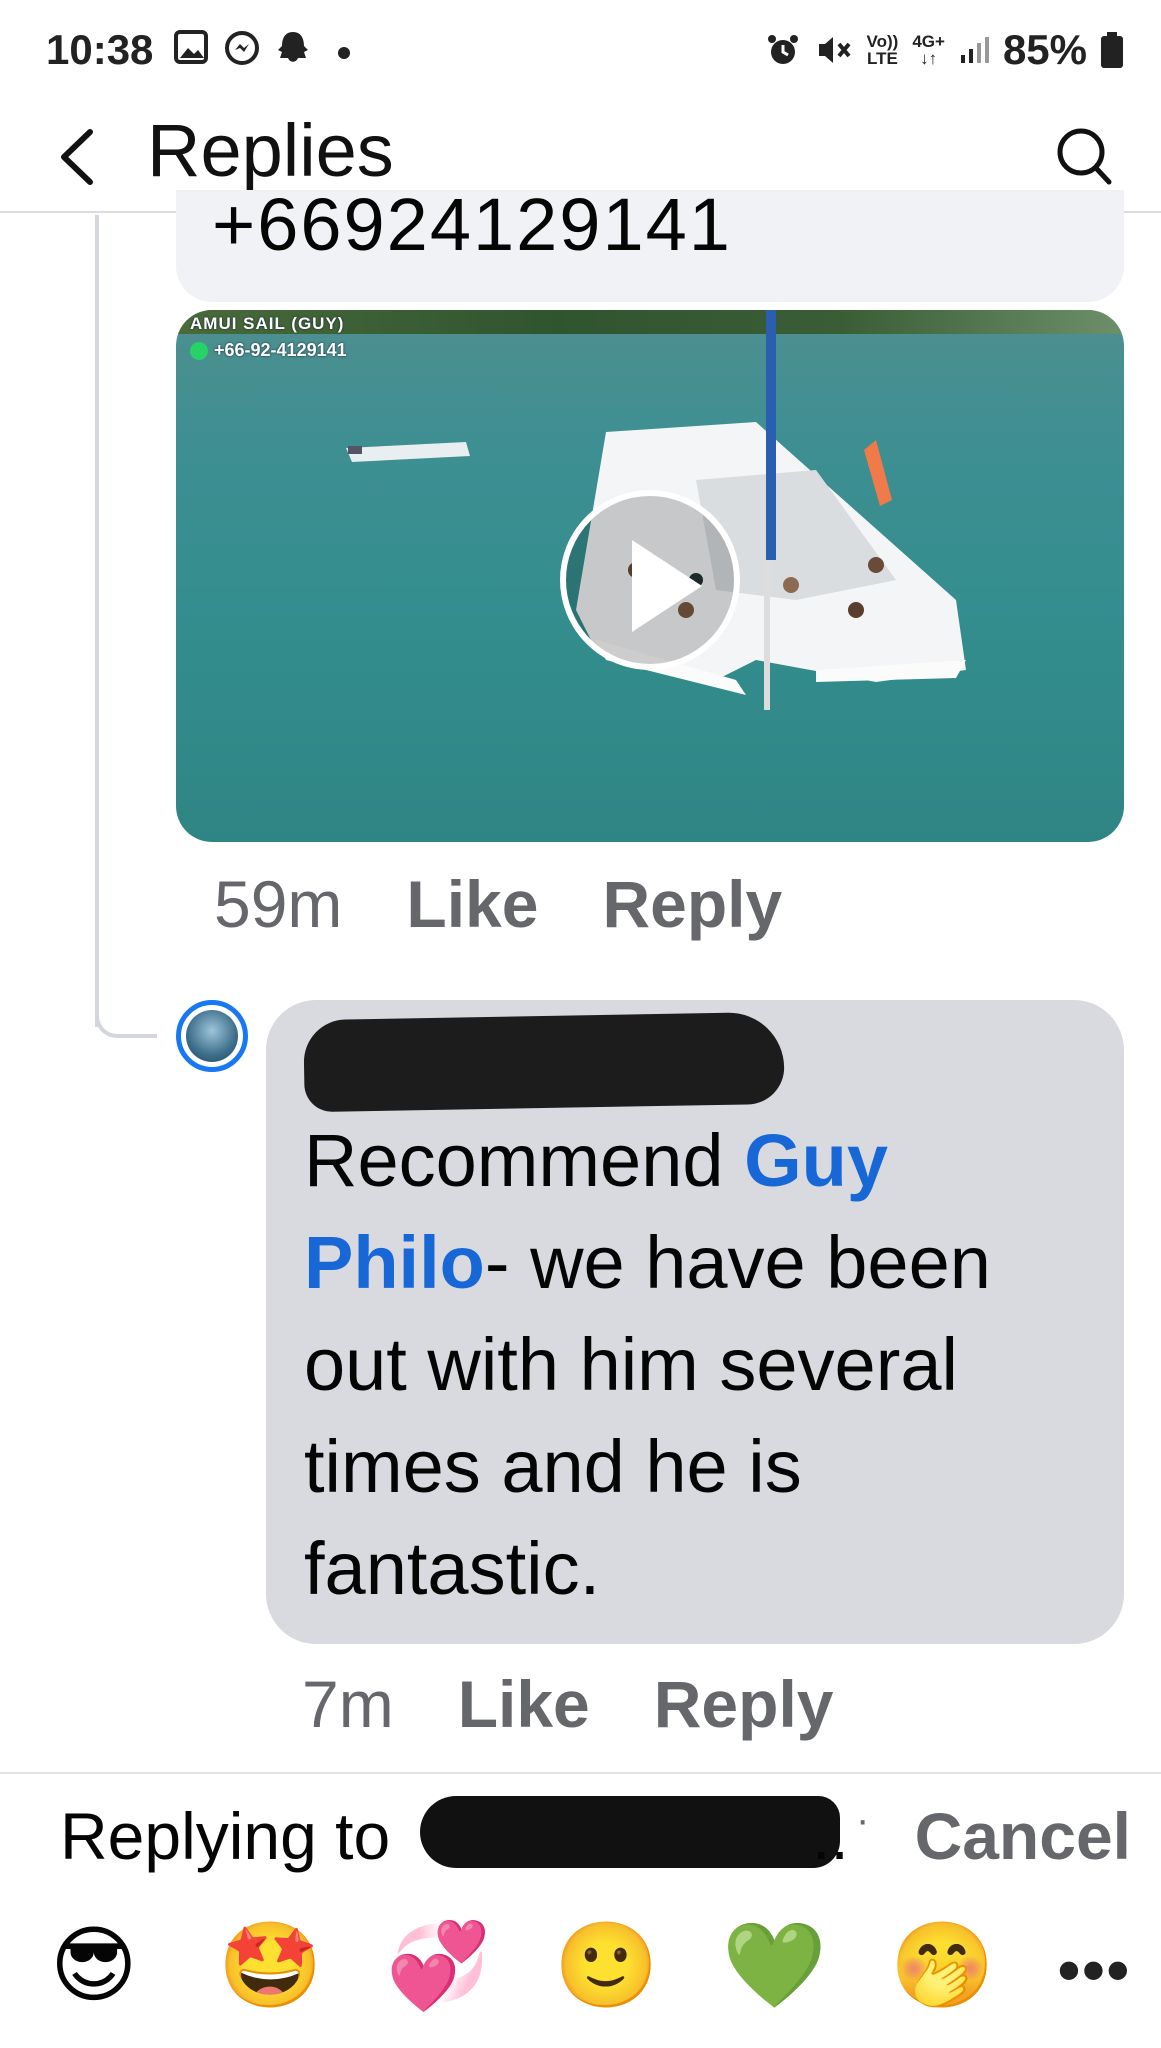  I want to click on mute-icon, so click(834, 50).